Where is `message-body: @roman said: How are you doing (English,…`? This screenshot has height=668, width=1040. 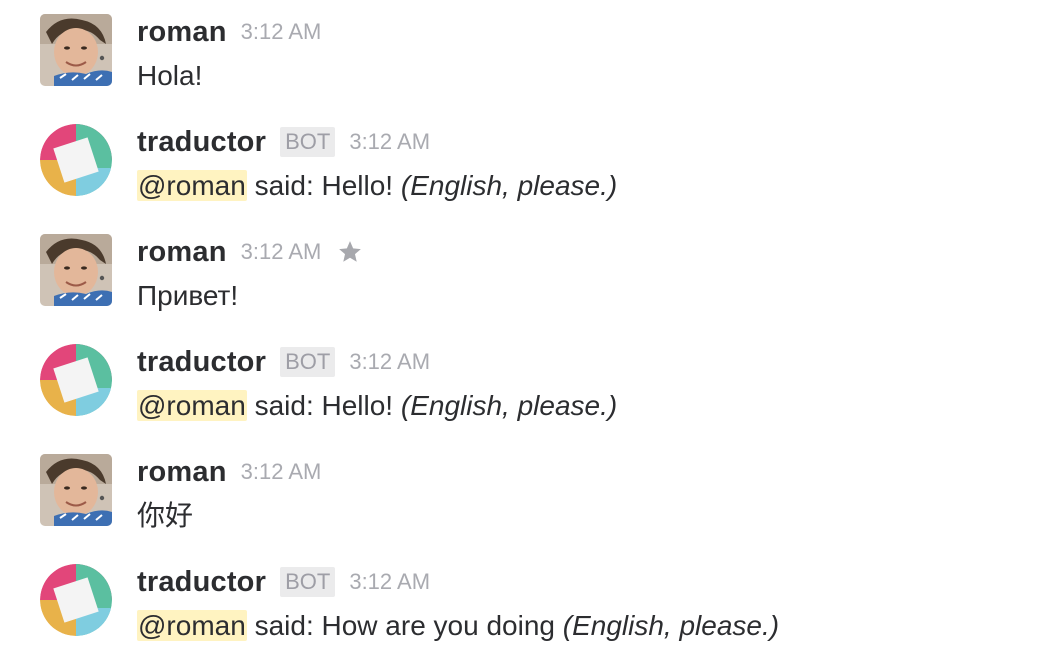 message-body: @roman said: How are you doing (English,… is located at coordinates (458, 626).